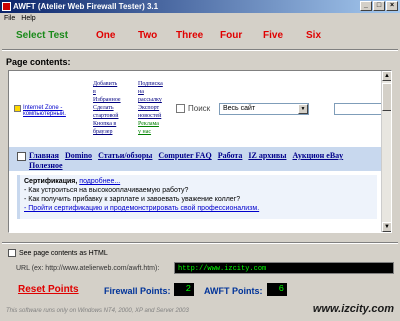  What do you see at coordinates (277, 289) in the screenshot?
I see `awft-points-value: 6` at bounding box center [277, 289].